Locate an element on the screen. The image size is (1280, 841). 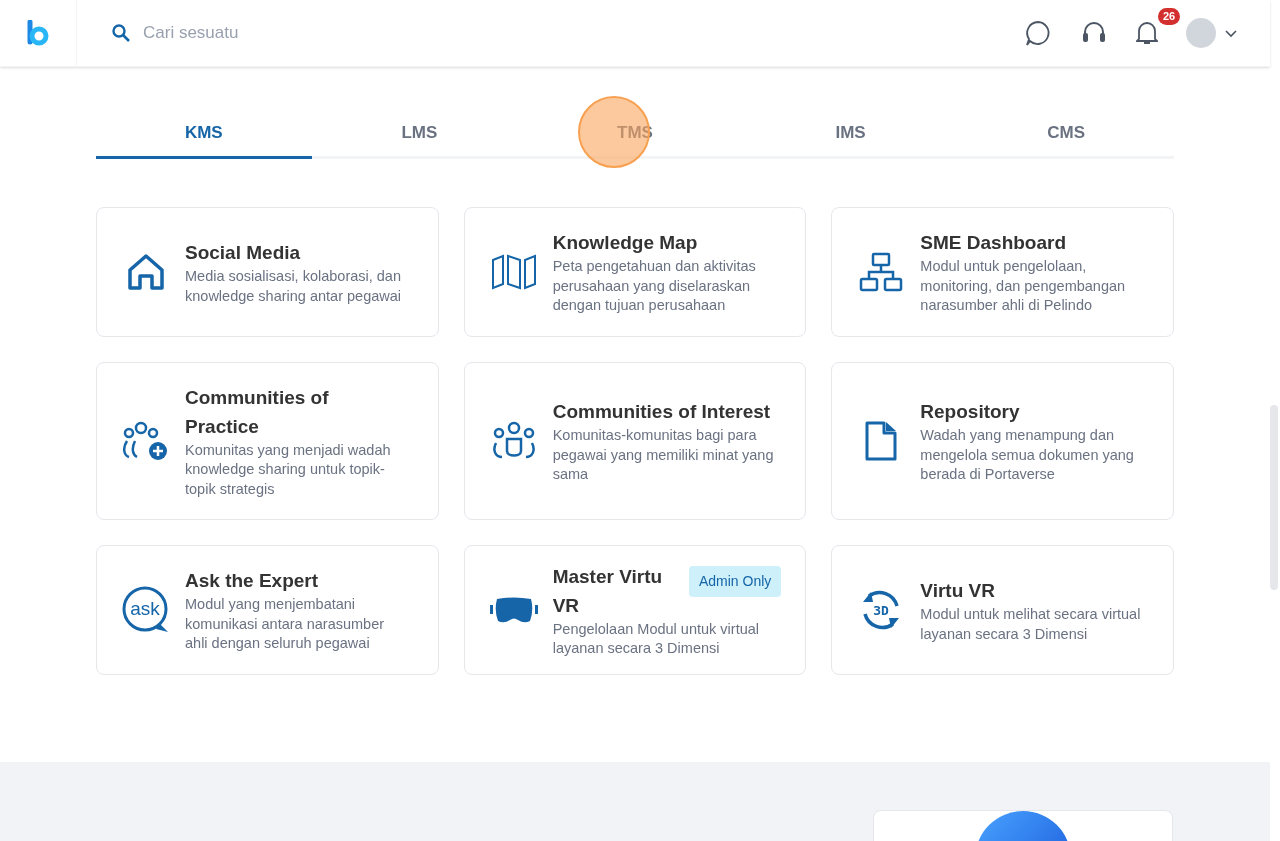
module-title: Ask the Expert is located at coordinates (252, 581).